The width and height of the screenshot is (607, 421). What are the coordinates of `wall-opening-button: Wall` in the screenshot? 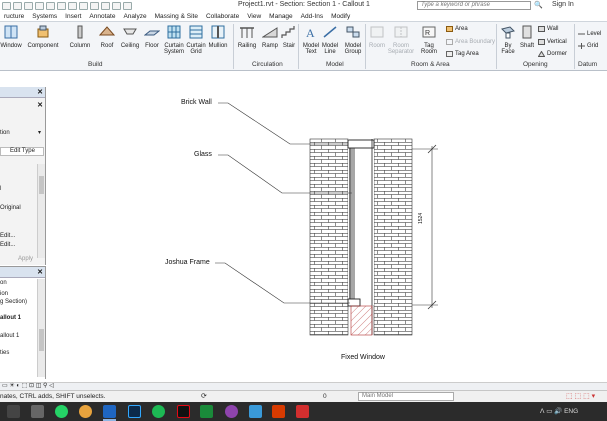 It's located at (548, 29).